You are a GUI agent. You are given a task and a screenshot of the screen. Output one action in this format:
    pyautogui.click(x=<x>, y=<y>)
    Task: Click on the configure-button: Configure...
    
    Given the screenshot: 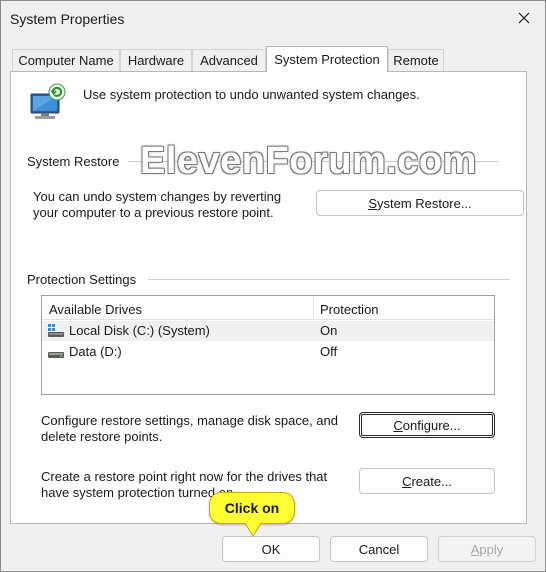 What is the action you would take?
    pyautogui.click(x=427, y=425)
    